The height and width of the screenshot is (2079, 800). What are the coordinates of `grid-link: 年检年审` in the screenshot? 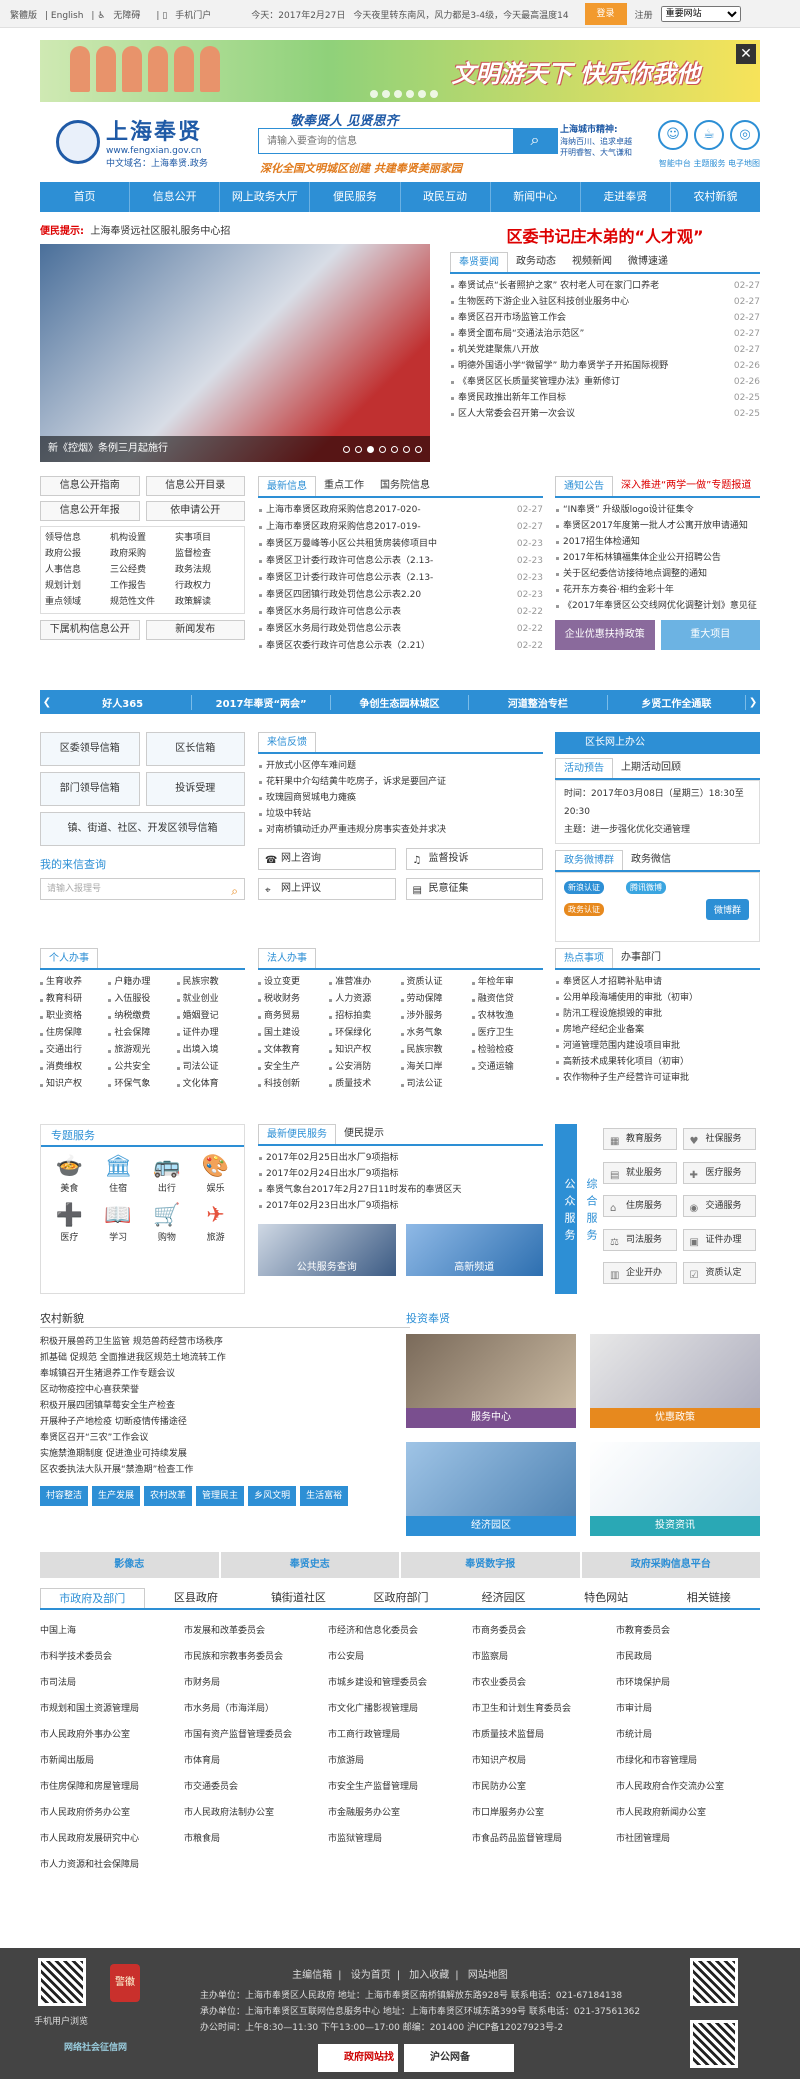 It's located at (507, 982).